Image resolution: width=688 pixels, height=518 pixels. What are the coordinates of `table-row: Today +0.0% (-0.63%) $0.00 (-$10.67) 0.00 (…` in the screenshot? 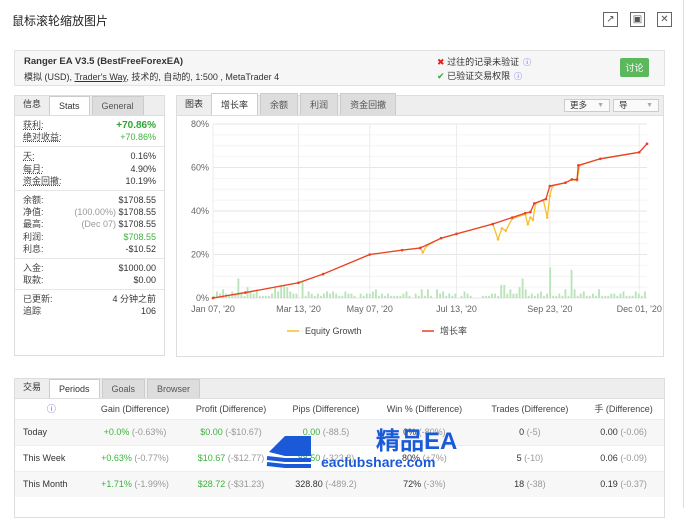 It's located at (339, 431).